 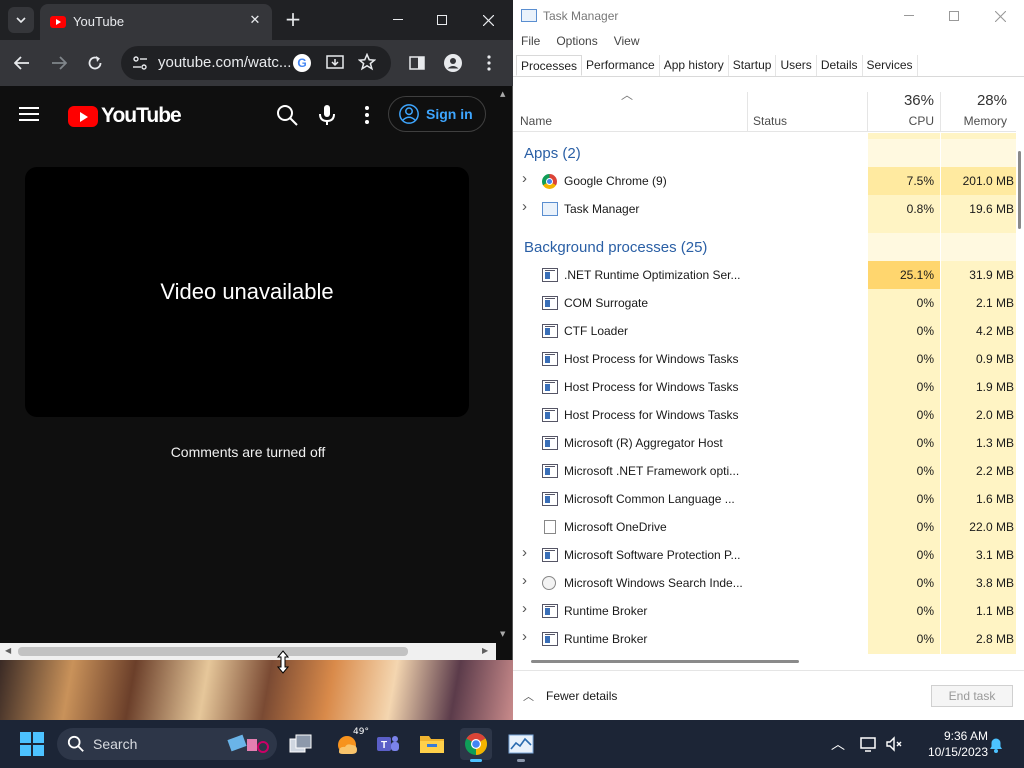 What do you see at coordinates (764, 209) in the screenshot?
I see `process-row: › Task Manager 0.8% 19.6 MB` at bounding box center [764, 209].